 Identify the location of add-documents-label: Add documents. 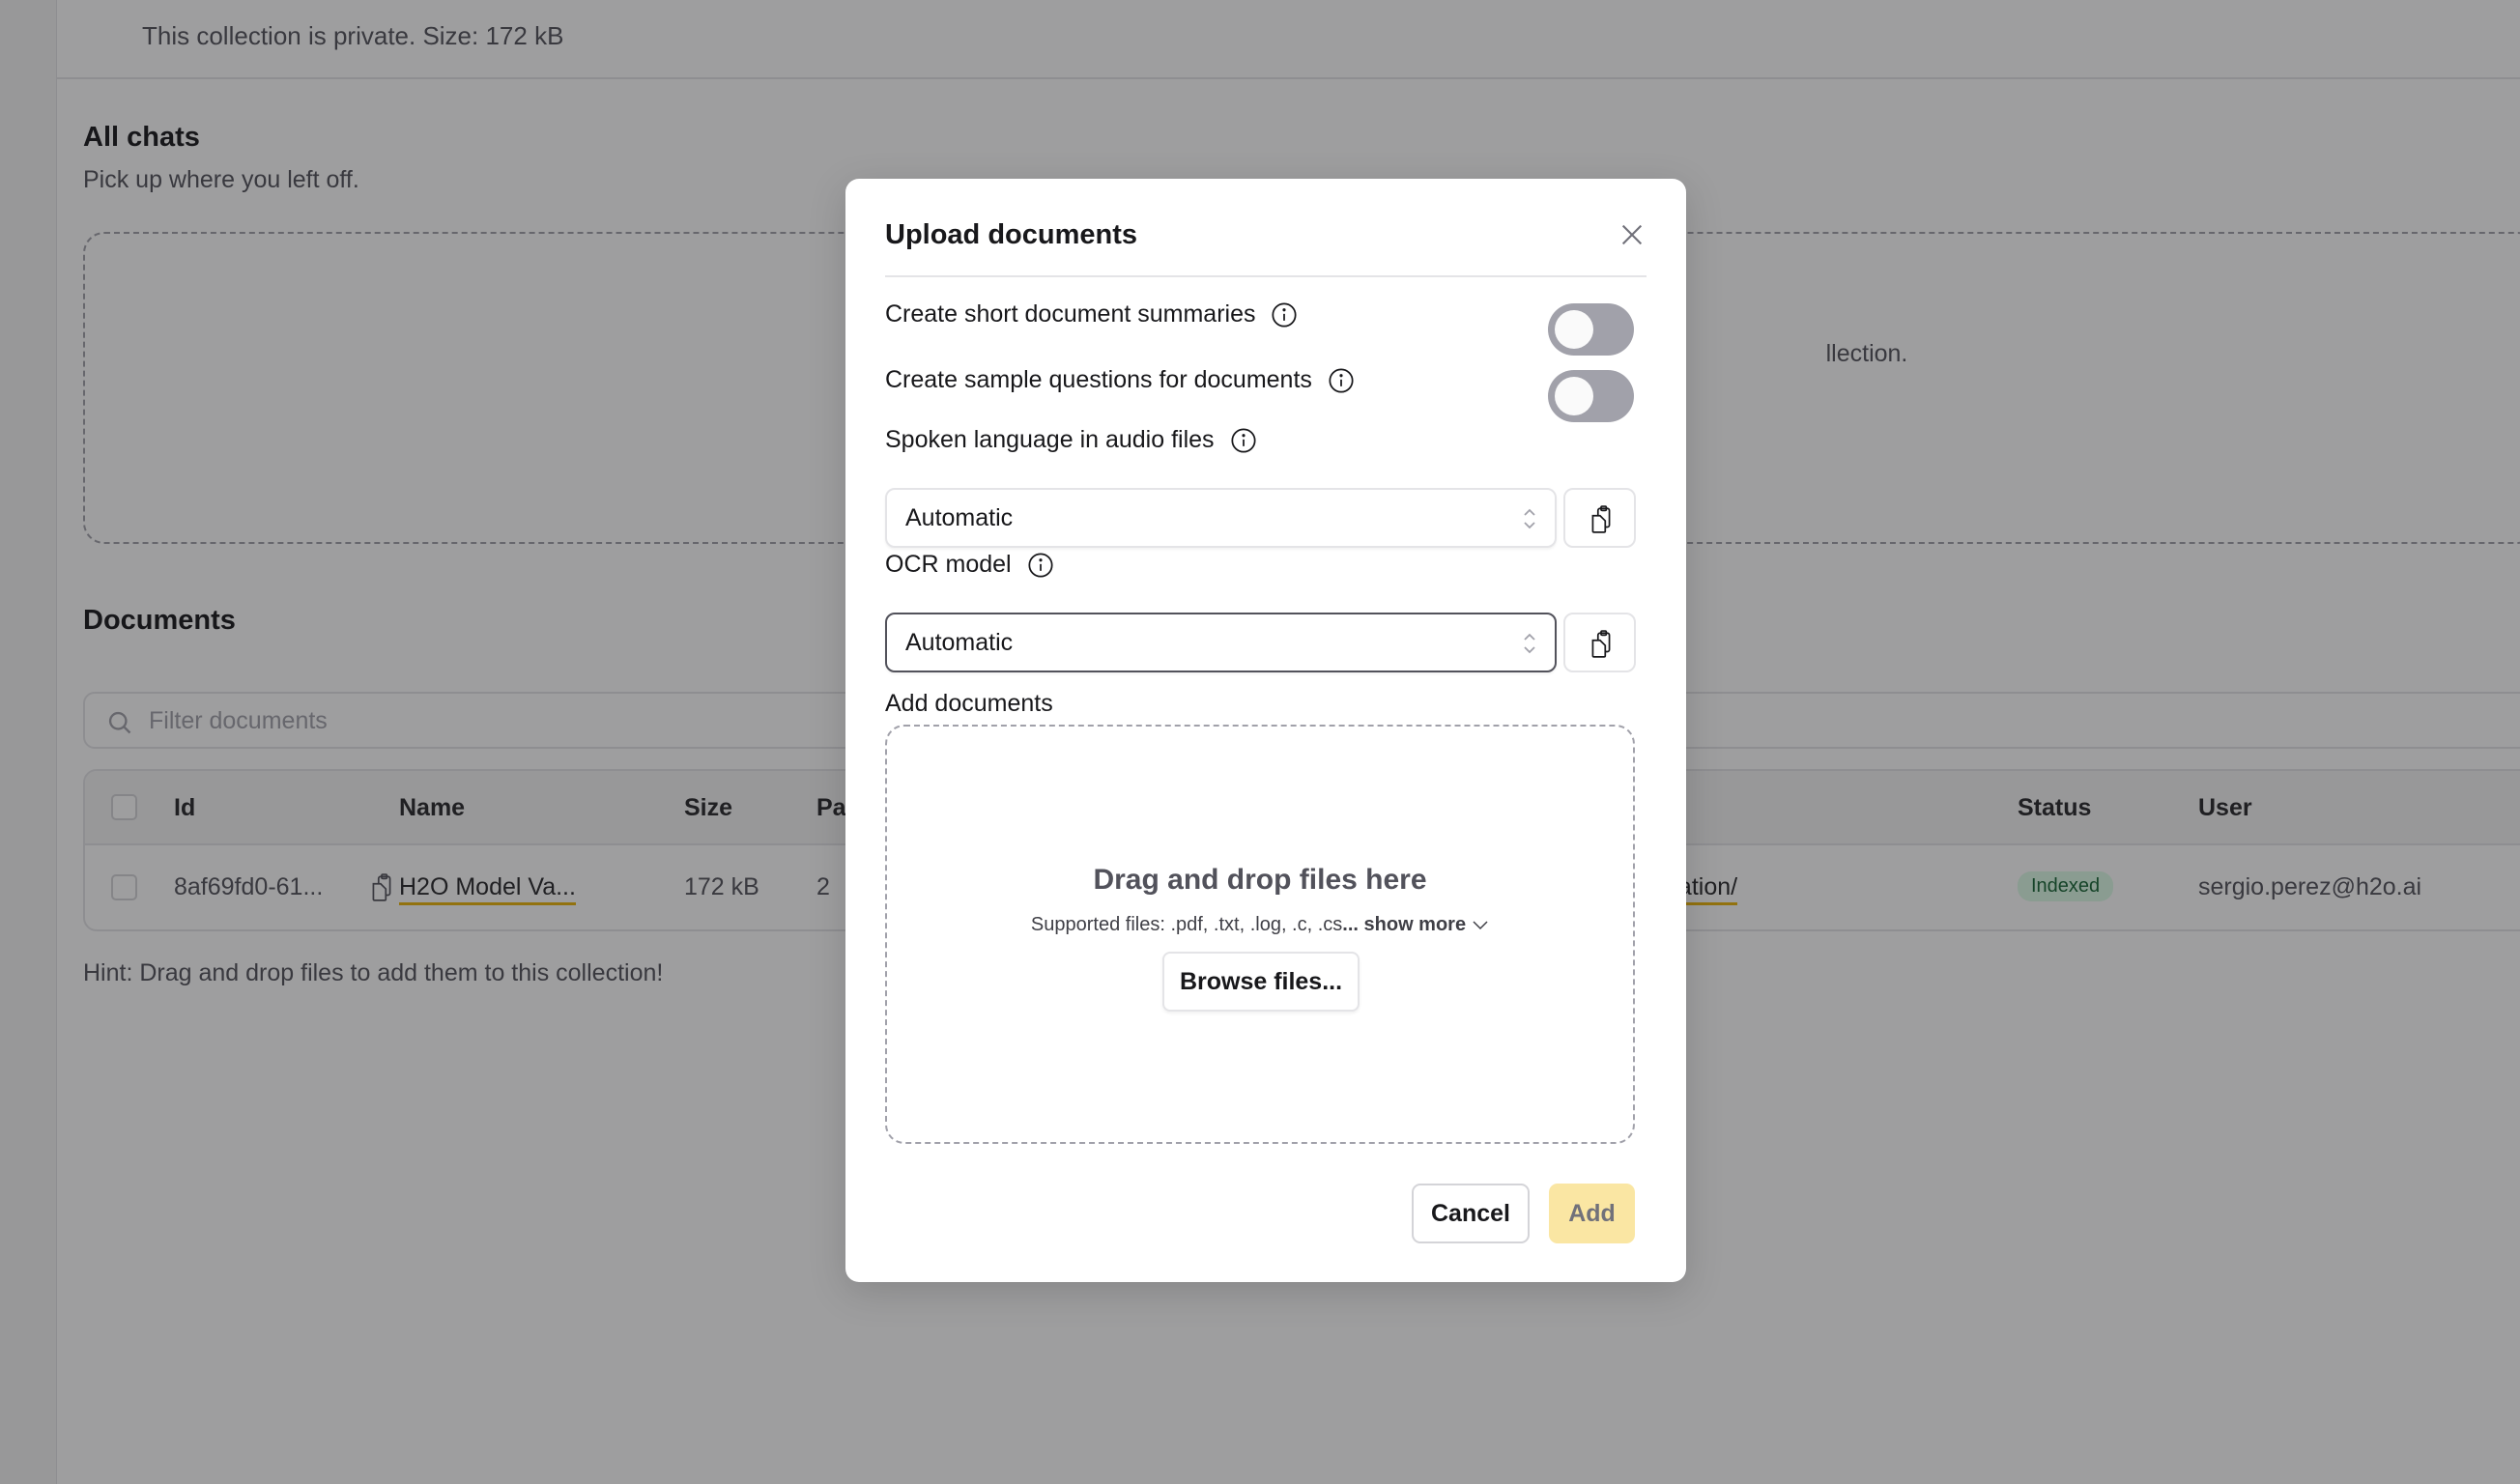
(969, 704).